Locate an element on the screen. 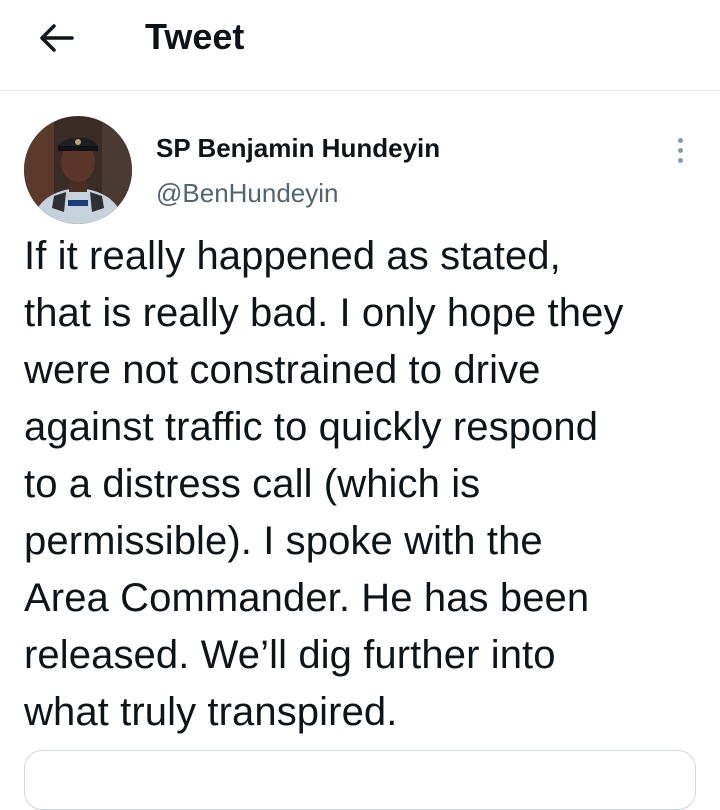 The height and width of the screenshot is (810, 720). author-handle: @BenHundeyin is located at coordinates (247, 193).